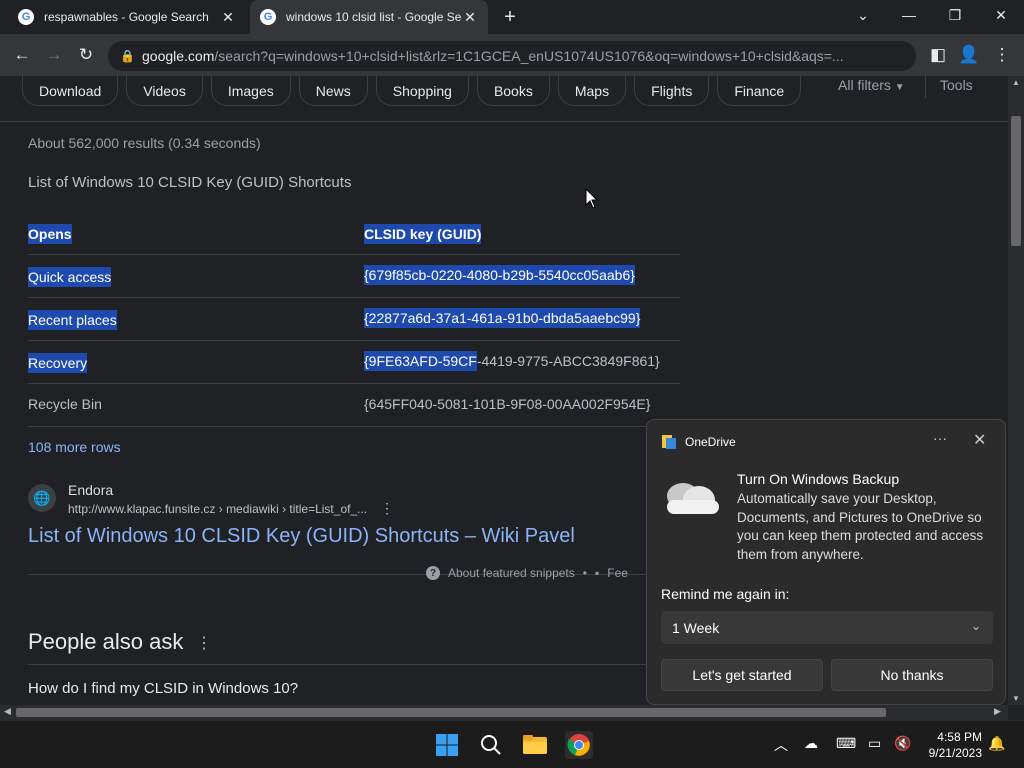 This screenshot has width=1024, height=768. What do you see at coordinates (91, 490) in the screenshot?
I see `source-site-name: Endora` at bounding box center [91, 490].